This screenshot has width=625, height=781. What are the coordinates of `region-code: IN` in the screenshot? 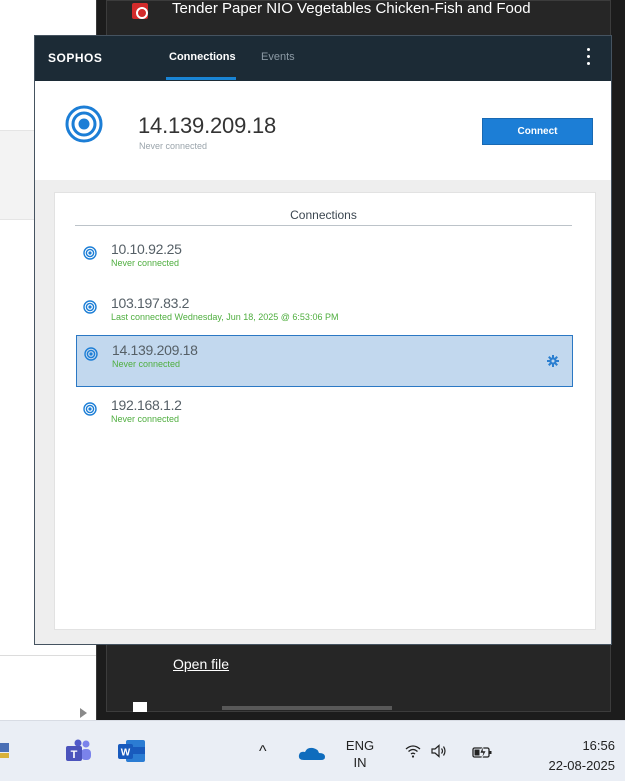 It's located at (360, 762).